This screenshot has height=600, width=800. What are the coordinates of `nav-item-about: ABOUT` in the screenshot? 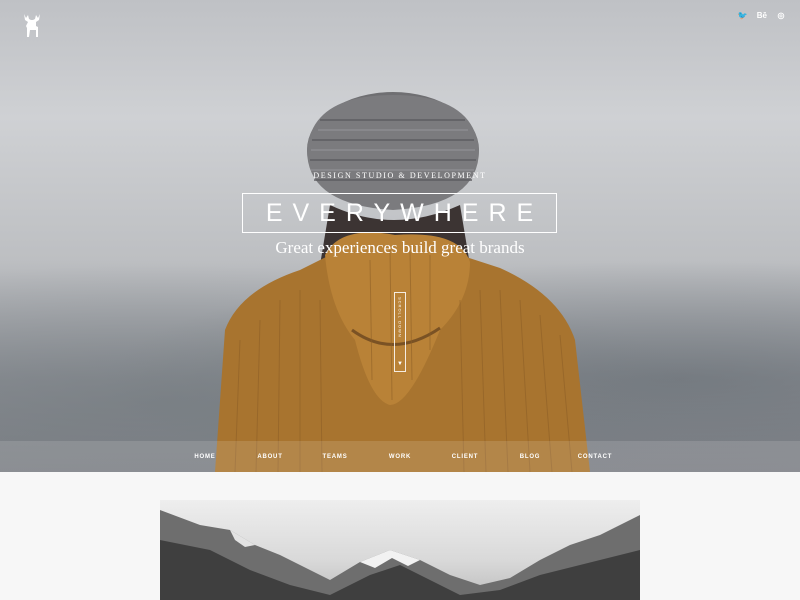 It's located at (270, 457).